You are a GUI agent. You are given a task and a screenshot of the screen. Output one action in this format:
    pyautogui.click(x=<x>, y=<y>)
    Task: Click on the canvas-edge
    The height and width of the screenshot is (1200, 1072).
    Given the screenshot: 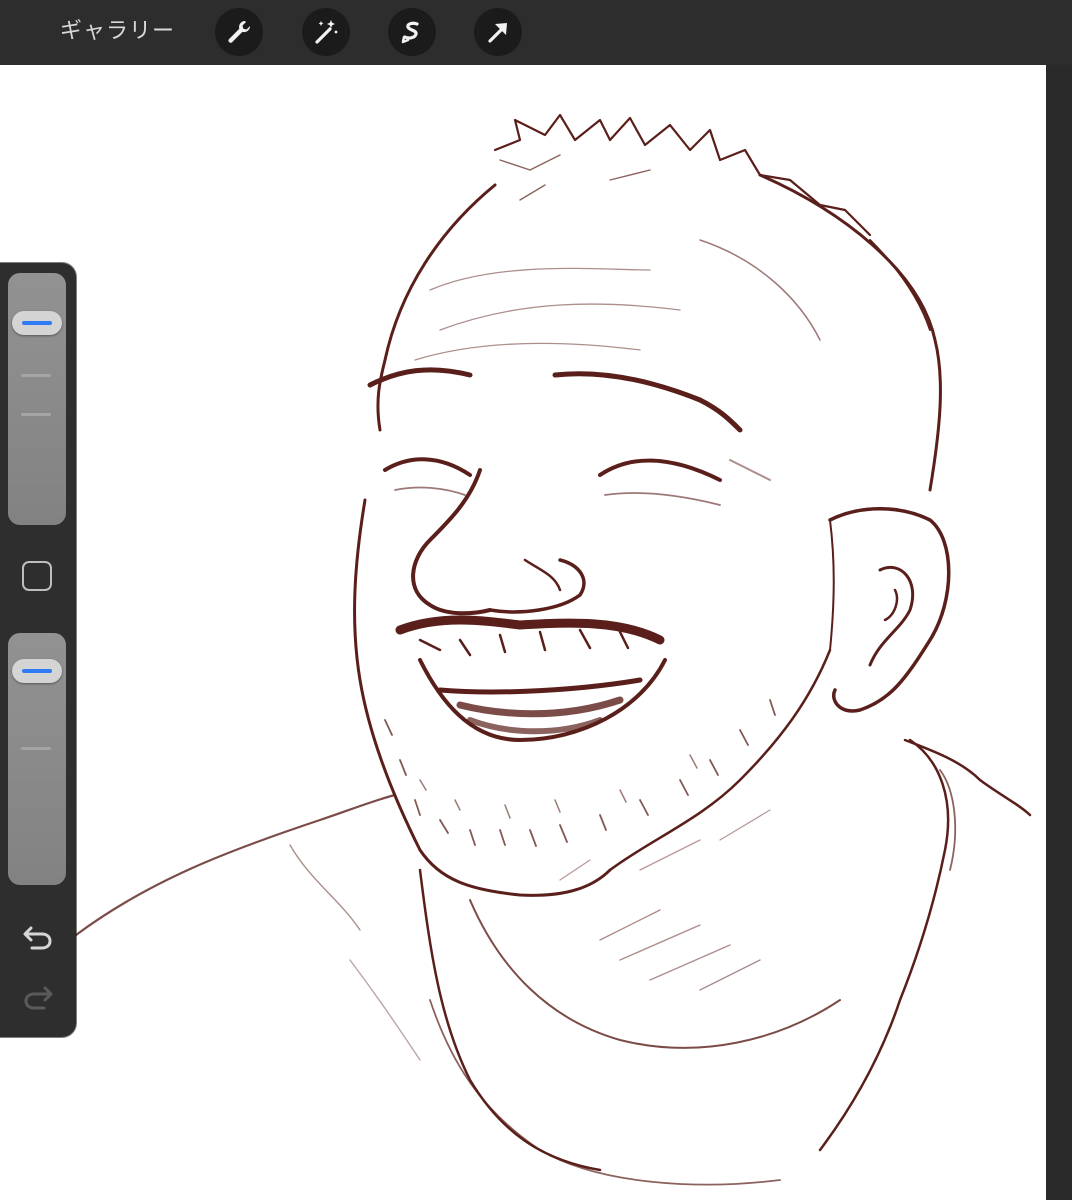 What is the action you would take?
    pyautogui.click(x=1059, y=632)
    